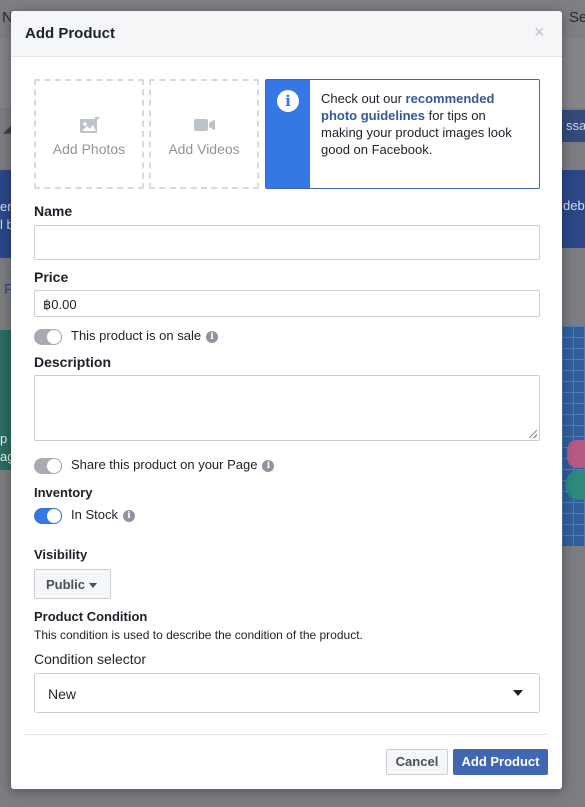 The width and height of the screenshot is (585, 807). I want to click on price-value: ฿0.00, so click(60, 304).